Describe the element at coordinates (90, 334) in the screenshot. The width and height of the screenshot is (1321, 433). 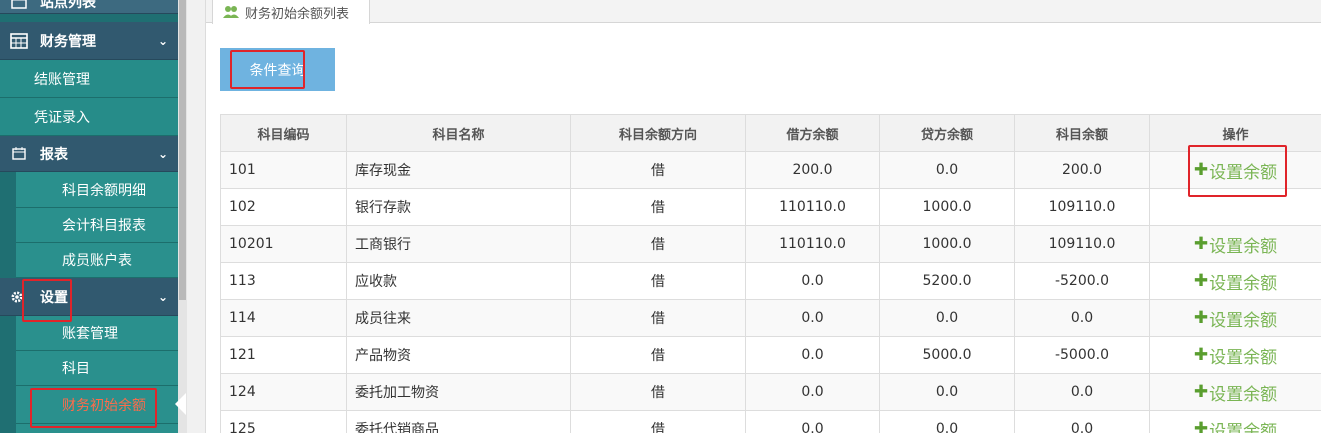
I see `sidebar-item-label: 账套管理` at that location.